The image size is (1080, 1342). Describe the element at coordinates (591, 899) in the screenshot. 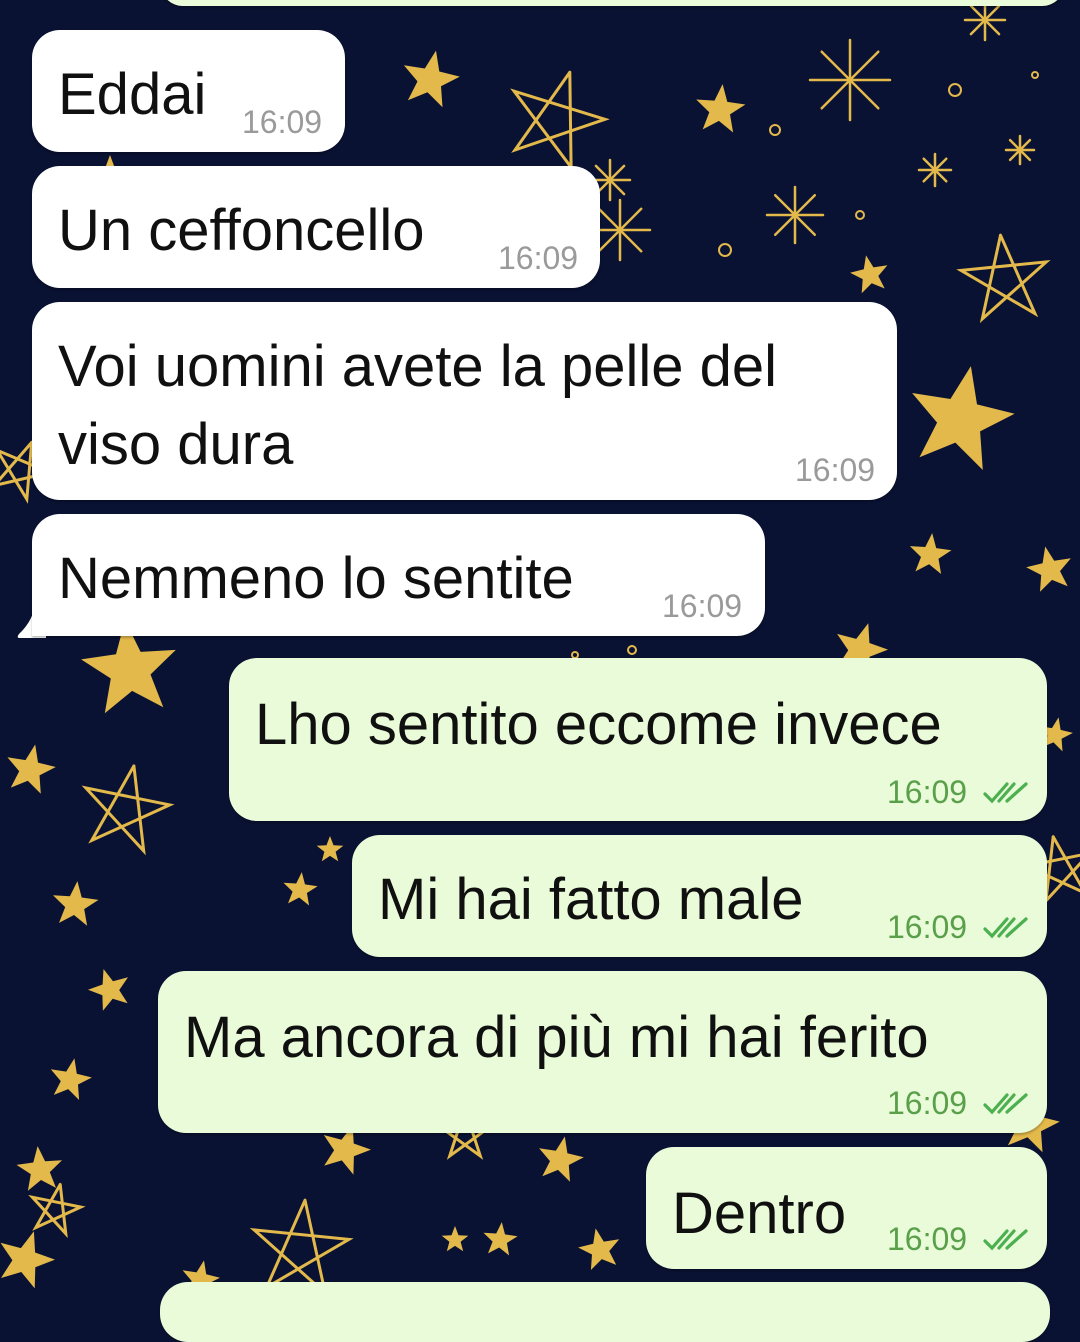

I see `message-text: Mi hai fatto male` at that location.